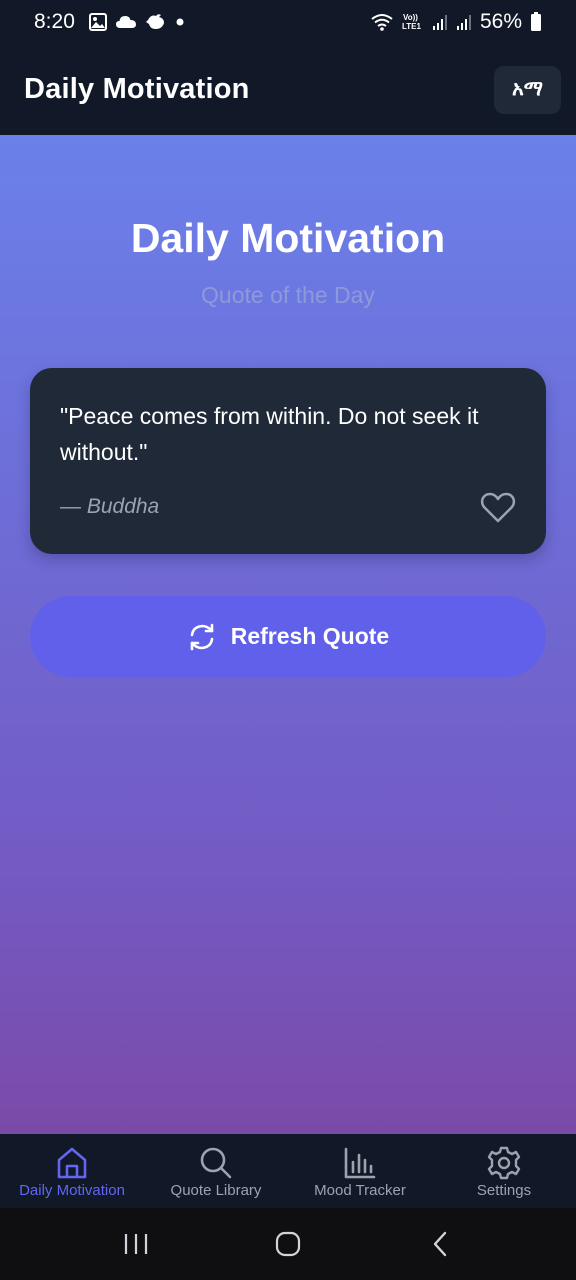 This screenshot has height=1280, width=576. Describe the element at coordinates (54, 21) in the screenshot. I see `status-time: 8:20` at that location.